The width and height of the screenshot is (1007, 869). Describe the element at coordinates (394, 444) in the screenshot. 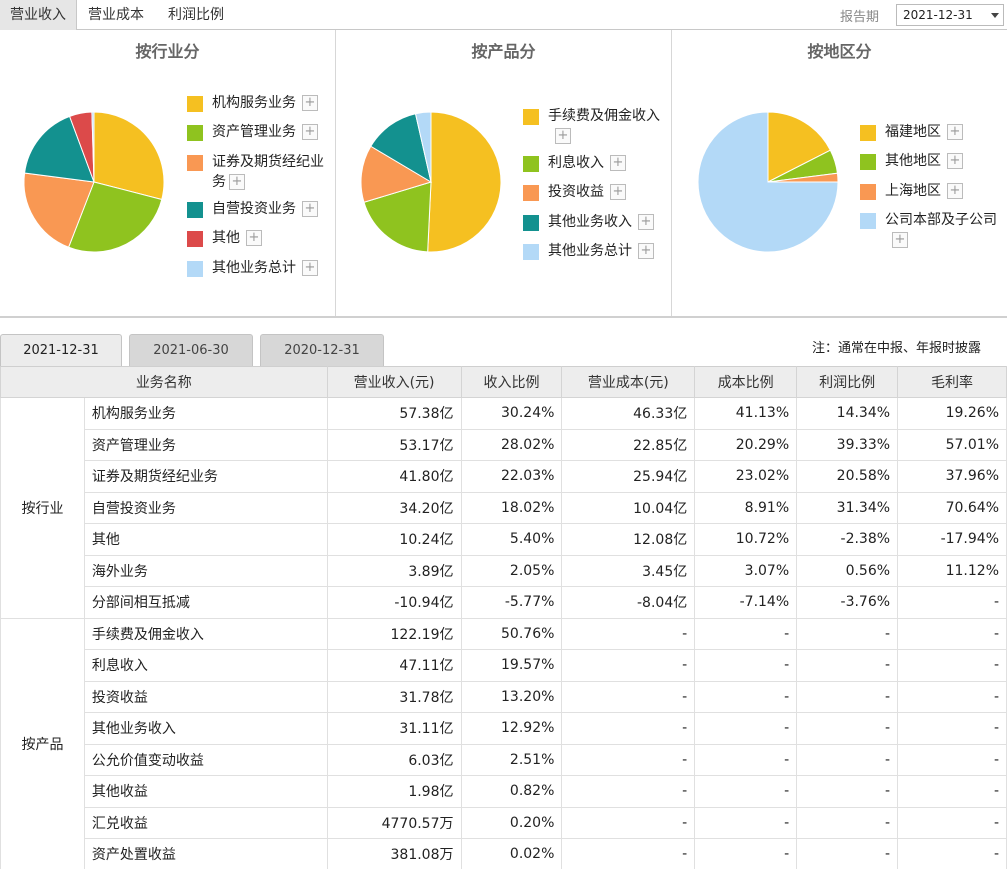

I see `value-cell: 53.17亿` at that location.